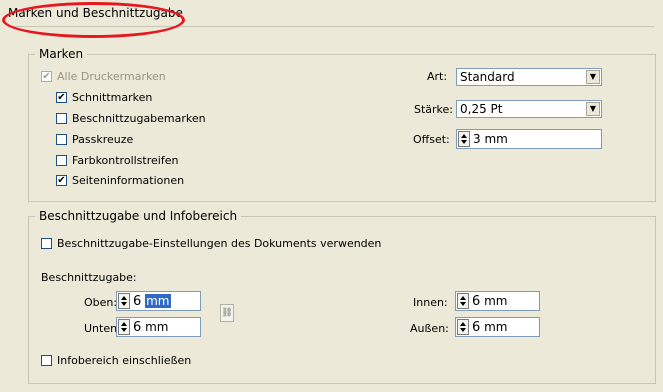 The image size is (663, 392). I want to click on schnittmarken-checkbox: ✔, so click(61, 97).